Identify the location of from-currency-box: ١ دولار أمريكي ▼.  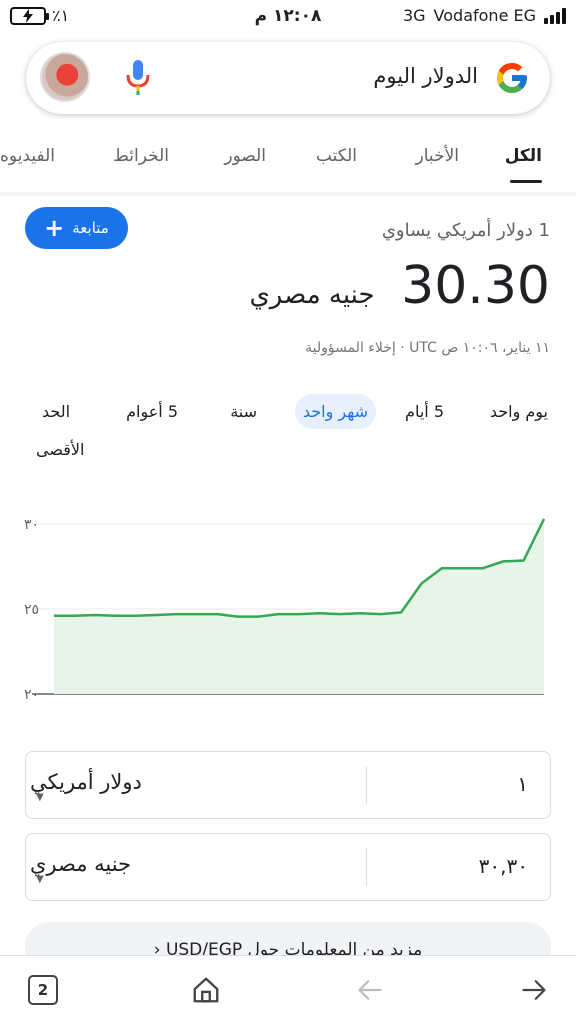
(288, 785).